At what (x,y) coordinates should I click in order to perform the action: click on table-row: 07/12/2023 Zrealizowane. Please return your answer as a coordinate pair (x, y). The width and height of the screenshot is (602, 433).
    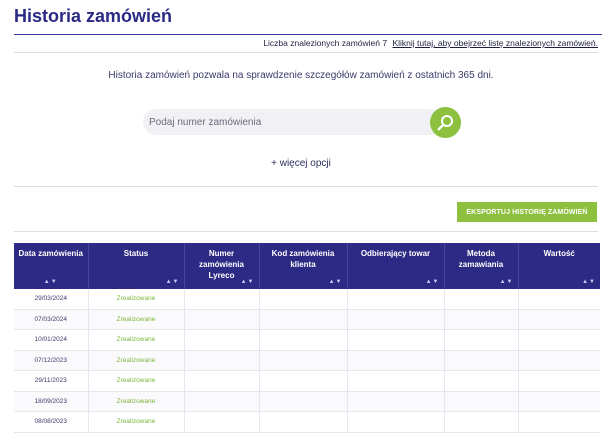
    Looking at the image, I should click on (307, 360).